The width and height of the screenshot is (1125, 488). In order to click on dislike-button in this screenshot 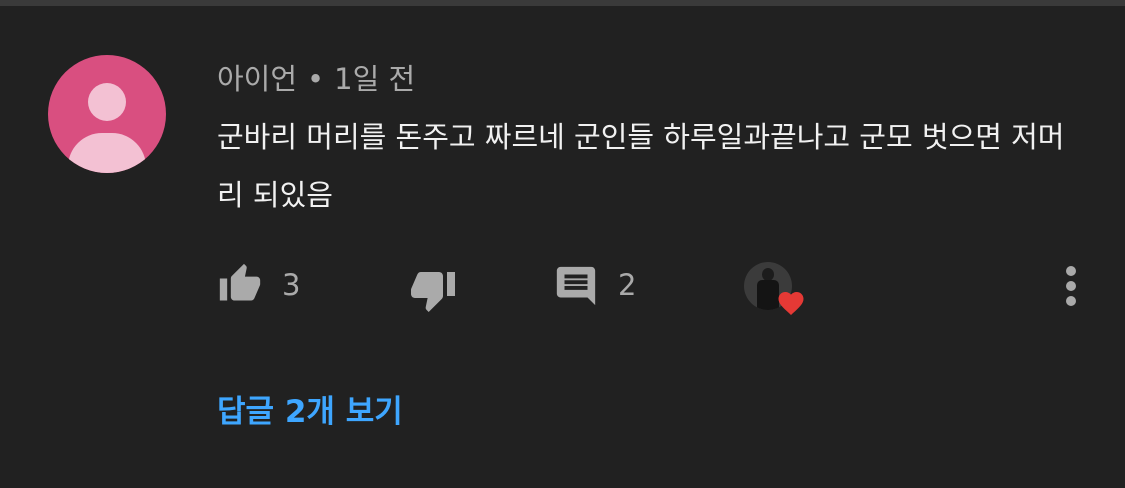, I will do `click(433, 290)`.